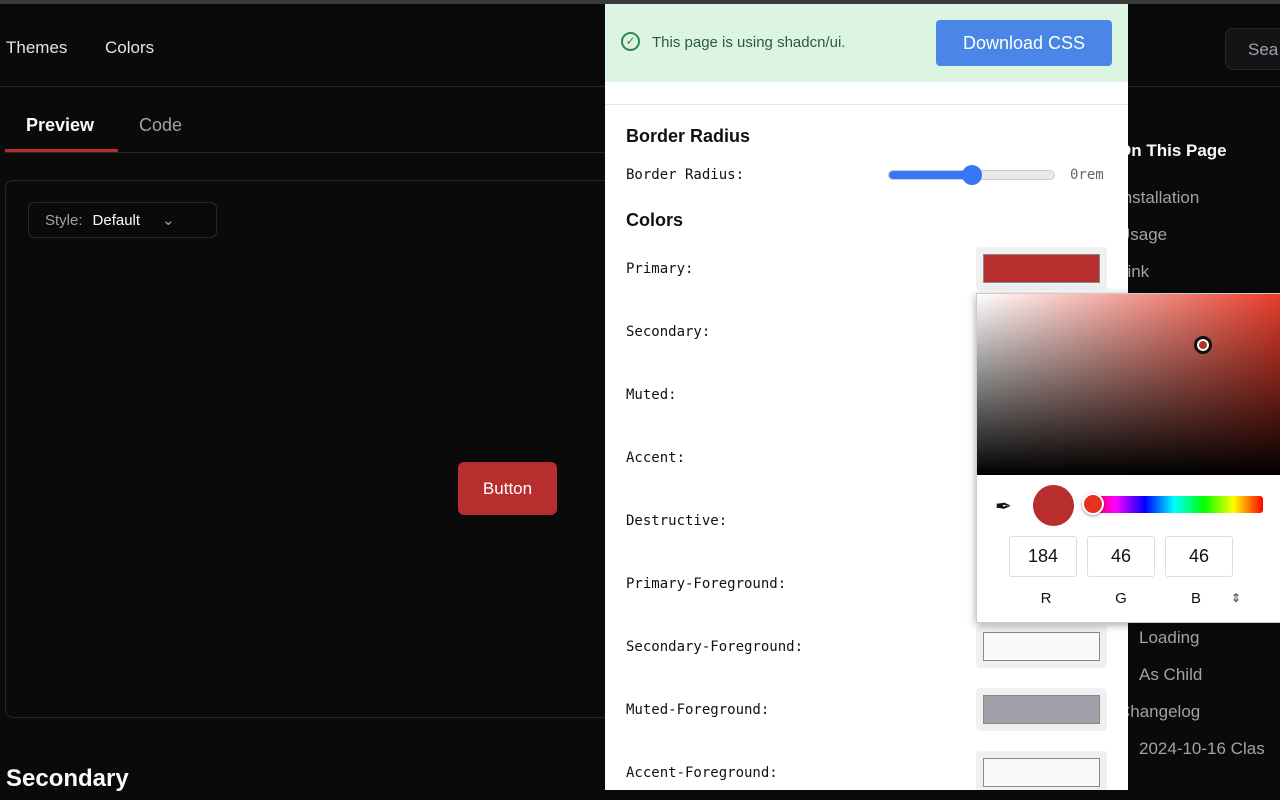  Describe the element at coordinates (67, 778) in the screenshot. I see `section-heading: Secondary` at that location.